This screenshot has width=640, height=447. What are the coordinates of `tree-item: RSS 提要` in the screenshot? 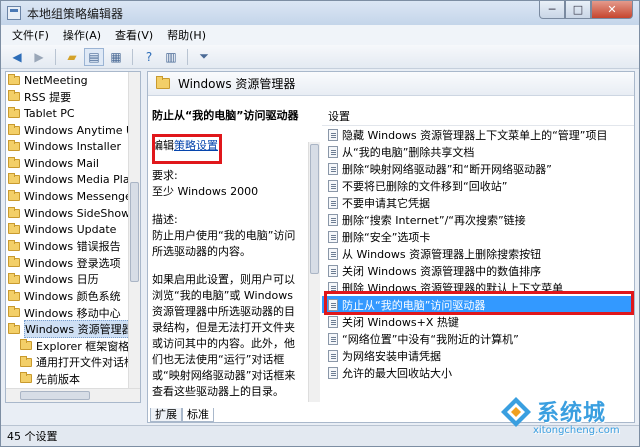 It's located at (73, 97).